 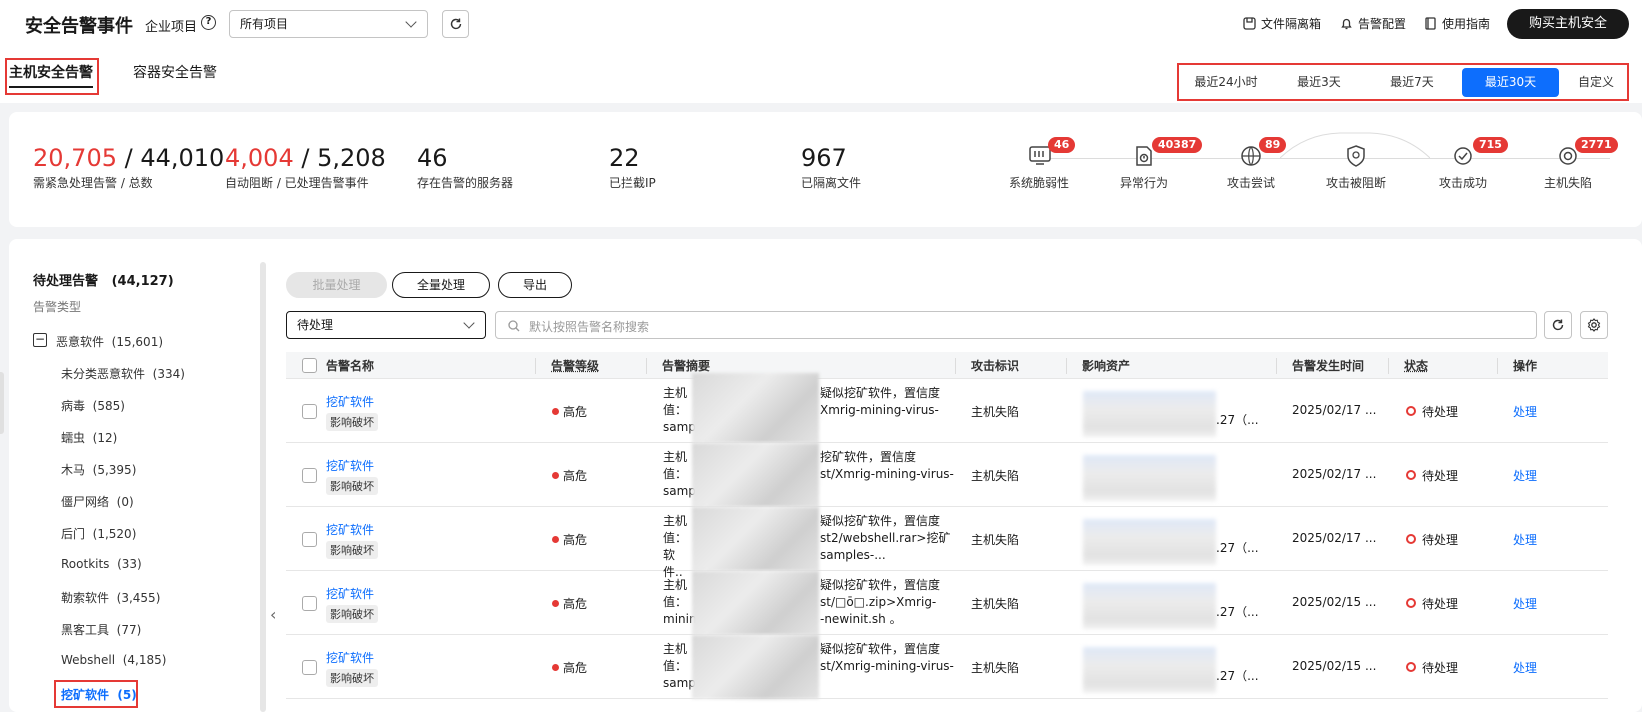 What do you see at coordinates (624, 158) in the screenshot?
I see `stat-blocked-ip-value: 22` at bounding box center [624, 158].